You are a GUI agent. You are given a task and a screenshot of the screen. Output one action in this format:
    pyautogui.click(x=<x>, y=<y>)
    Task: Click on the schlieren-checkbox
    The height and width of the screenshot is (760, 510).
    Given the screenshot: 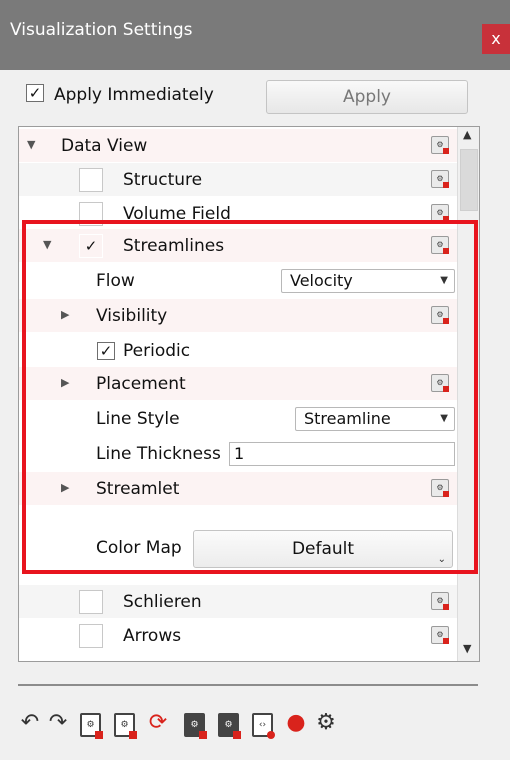 What is the action you would take?
    pyautogui.click(x=91, y=602)
    